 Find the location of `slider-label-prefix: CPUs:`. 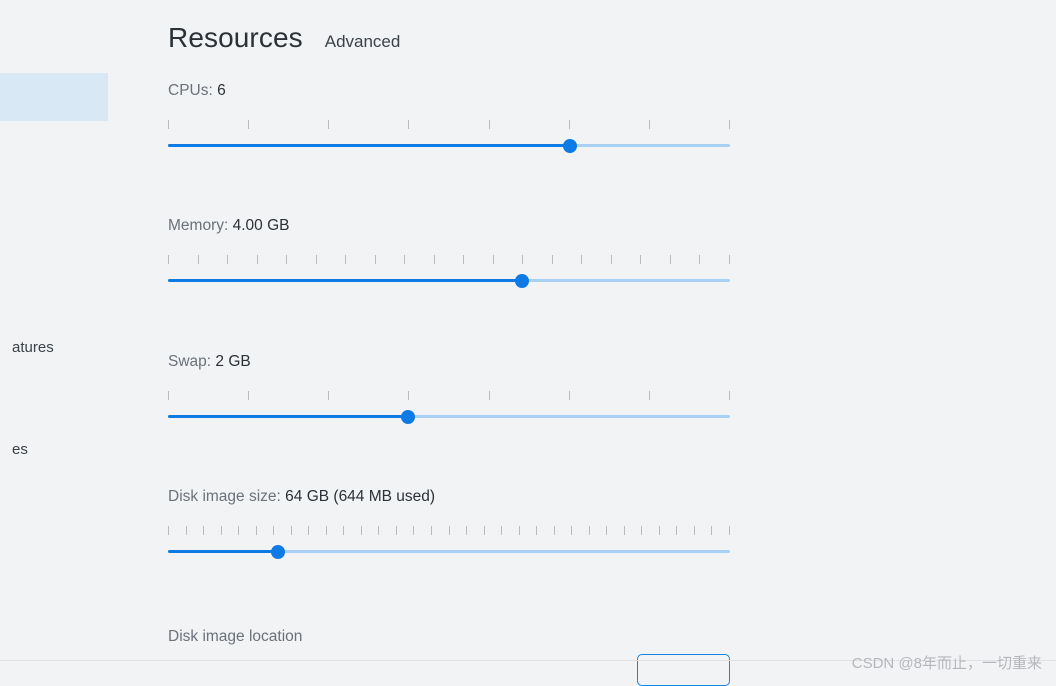

slider-label-prefix: CPUs: is located at coordinates (193, 90).